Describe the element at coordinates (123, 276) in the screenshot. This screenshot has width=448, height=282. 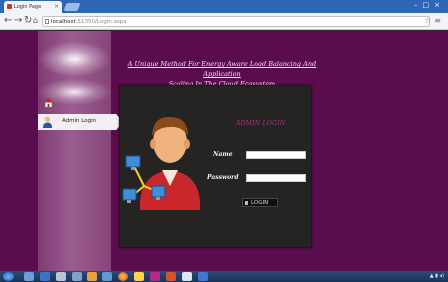
I see `chrome-icon` at that location.